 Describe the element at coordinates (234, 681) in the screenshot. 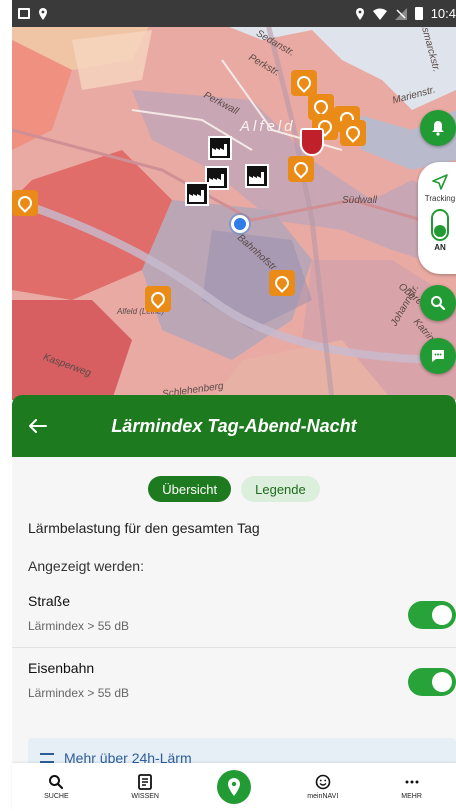

I see `layer-row-railway: Eisenbahn Lärmindex > 55 dB` at that location.